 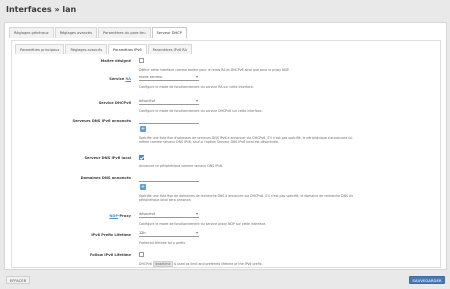 I want to click on dns-domains-add-button: +, so click(x=143, y=187).